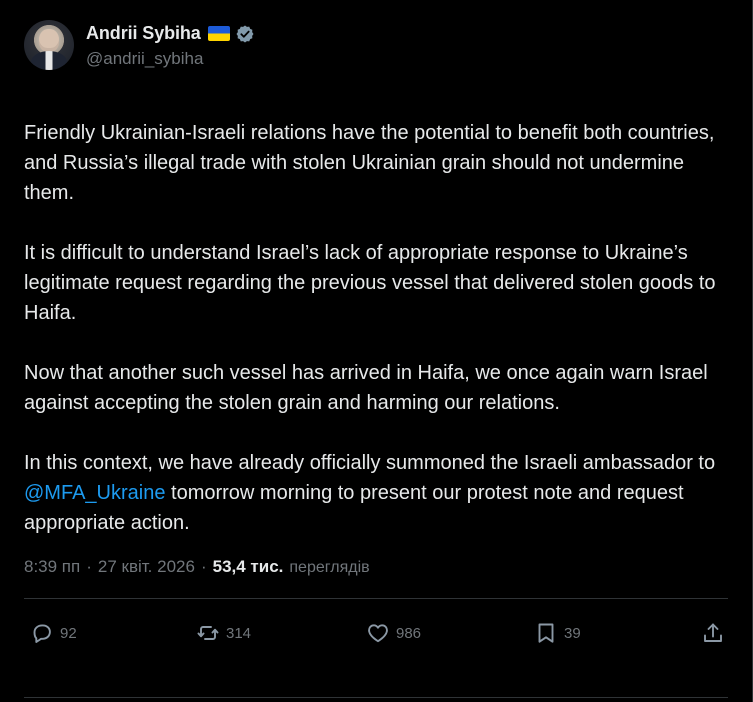 This screenshot has width=753, height=702. I want to click on action-bar: 92 314 986 39, so click(377, 633).